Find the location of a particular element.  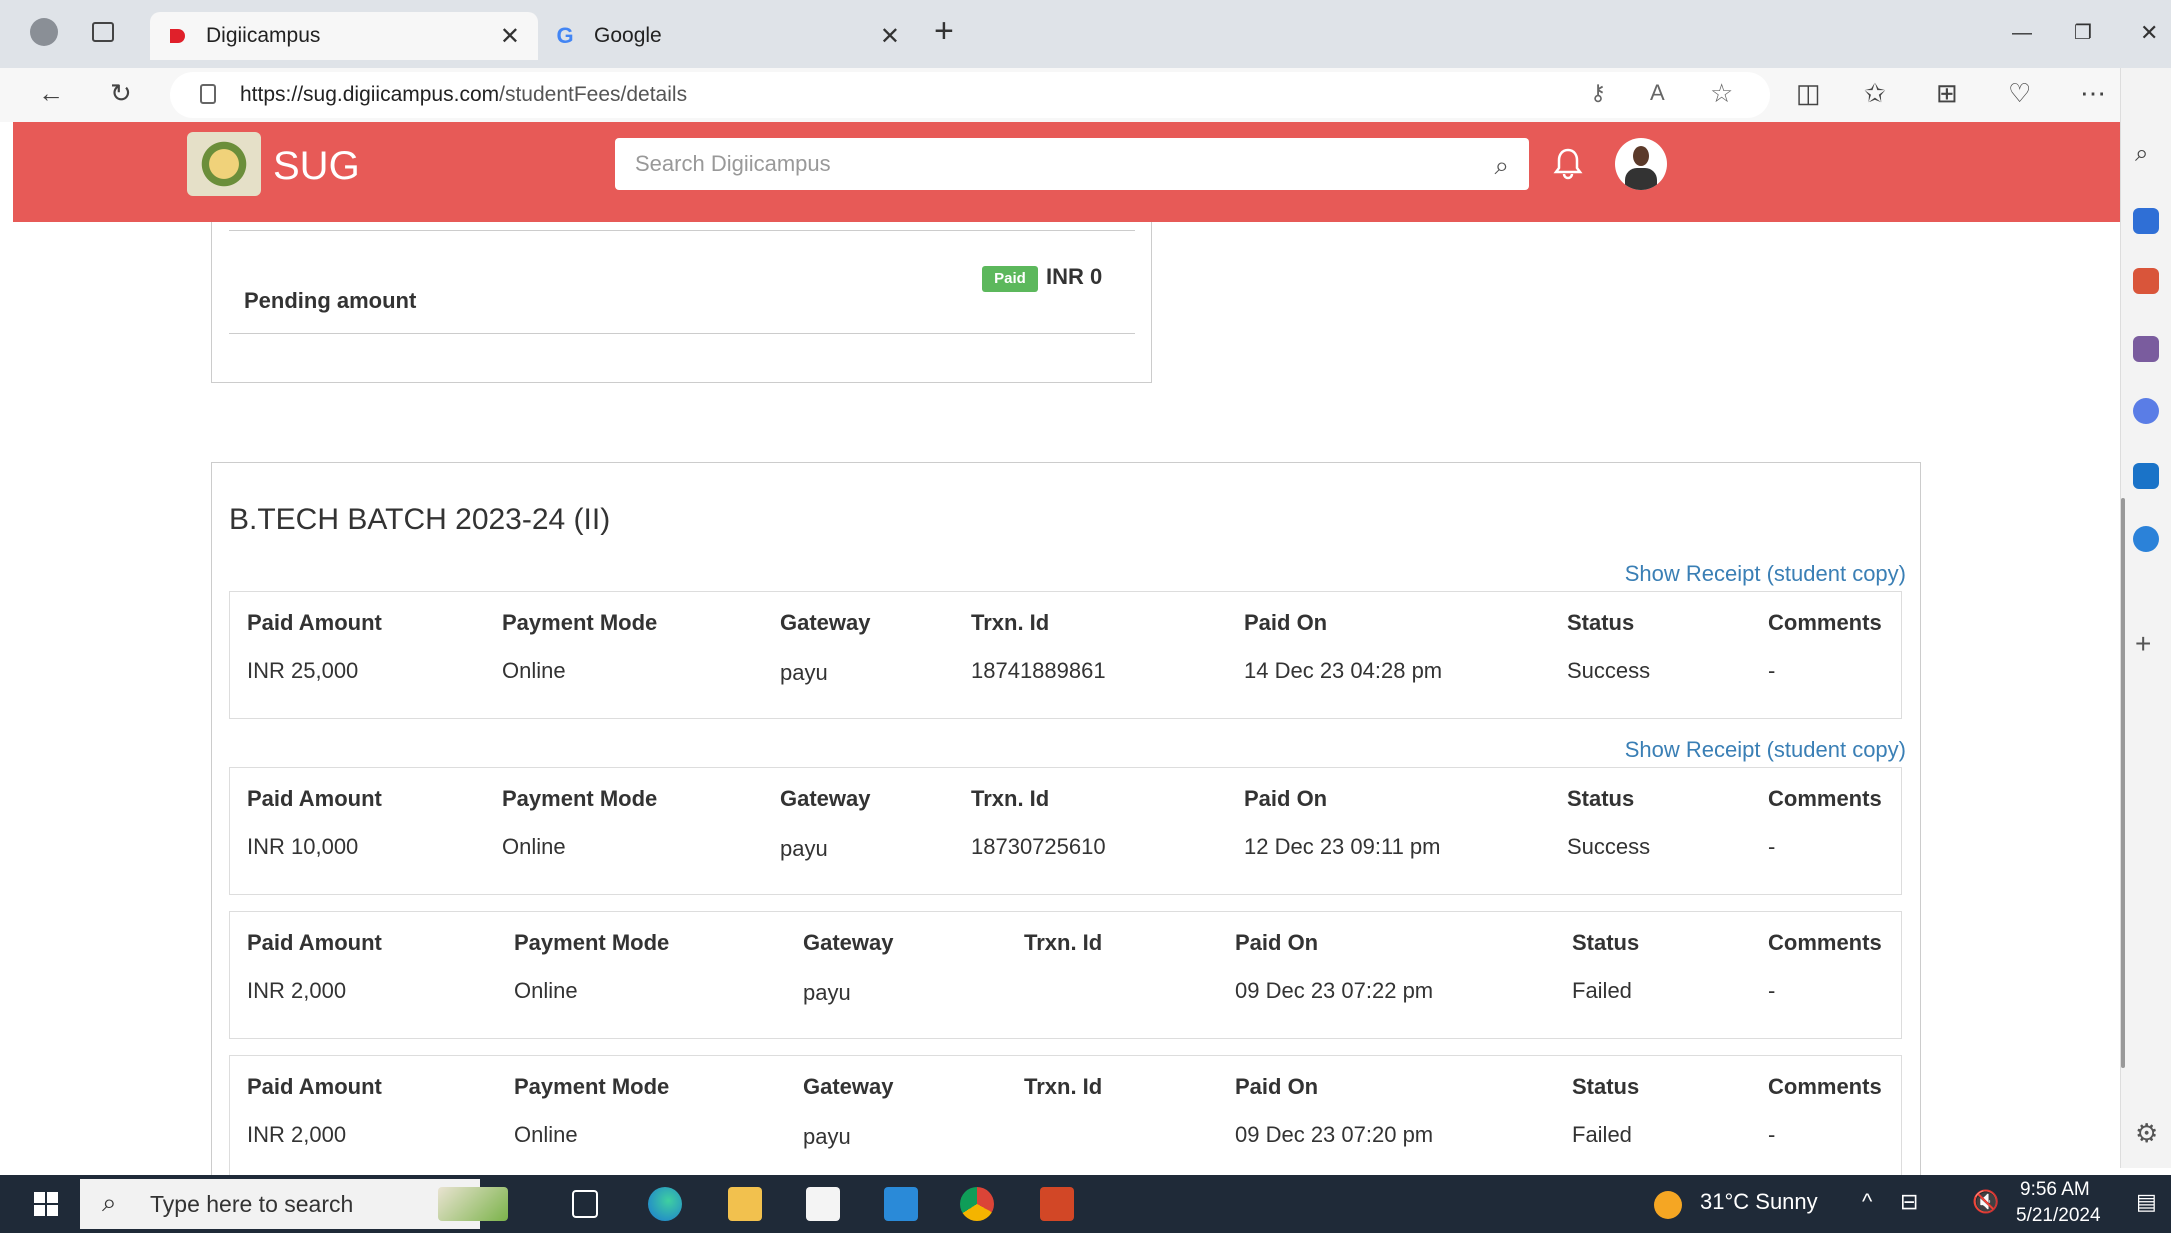

volume-muted-icon: 🔇 is located at coordinates (1985, 1202).